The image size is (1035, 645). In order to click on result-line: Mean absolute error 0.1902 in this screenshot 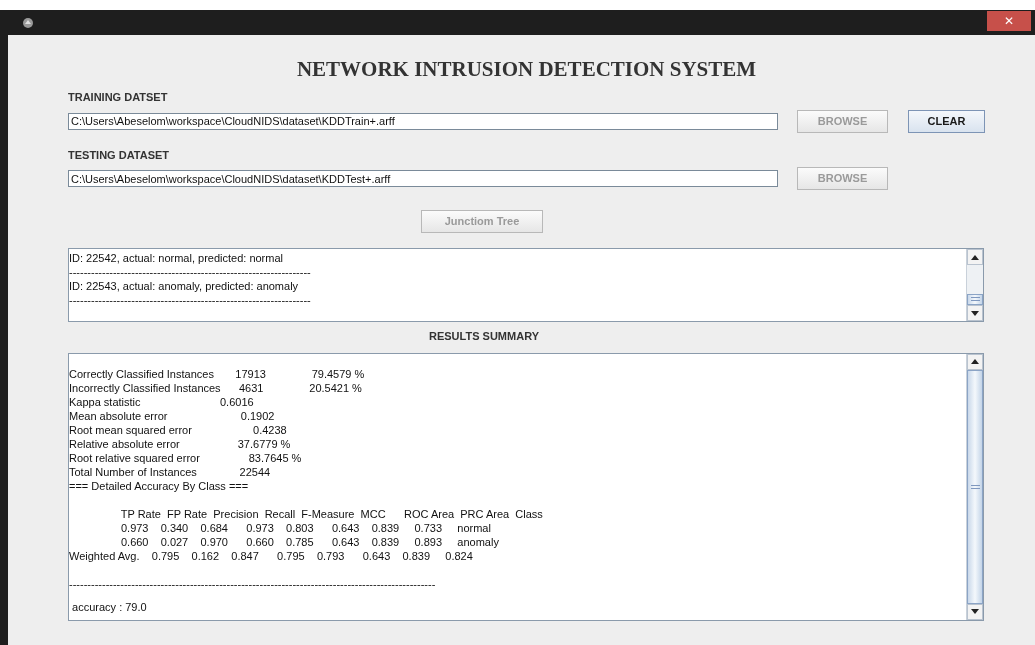, I will do `click(172, 415)`.